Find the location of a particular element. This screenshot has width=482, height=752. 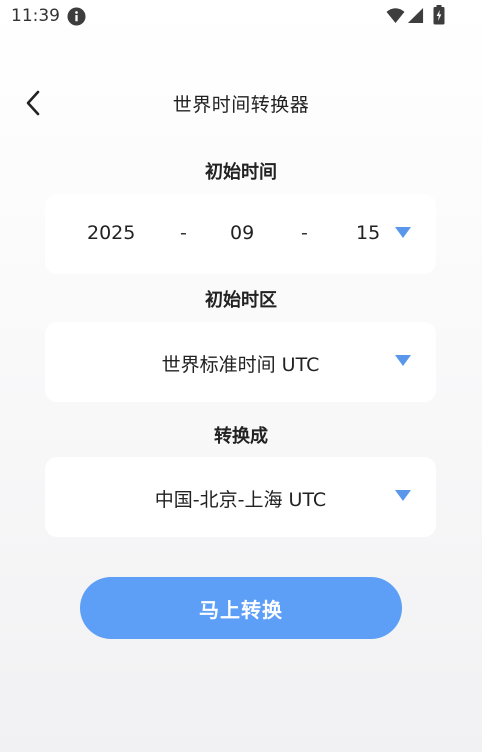

month-value: 09 is located at coordinates (242, 233).